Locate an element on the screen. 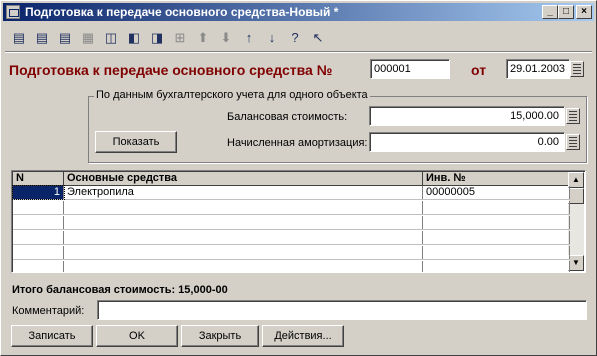  move-up-icon: ⬆ is located at coordinates (203, 38).